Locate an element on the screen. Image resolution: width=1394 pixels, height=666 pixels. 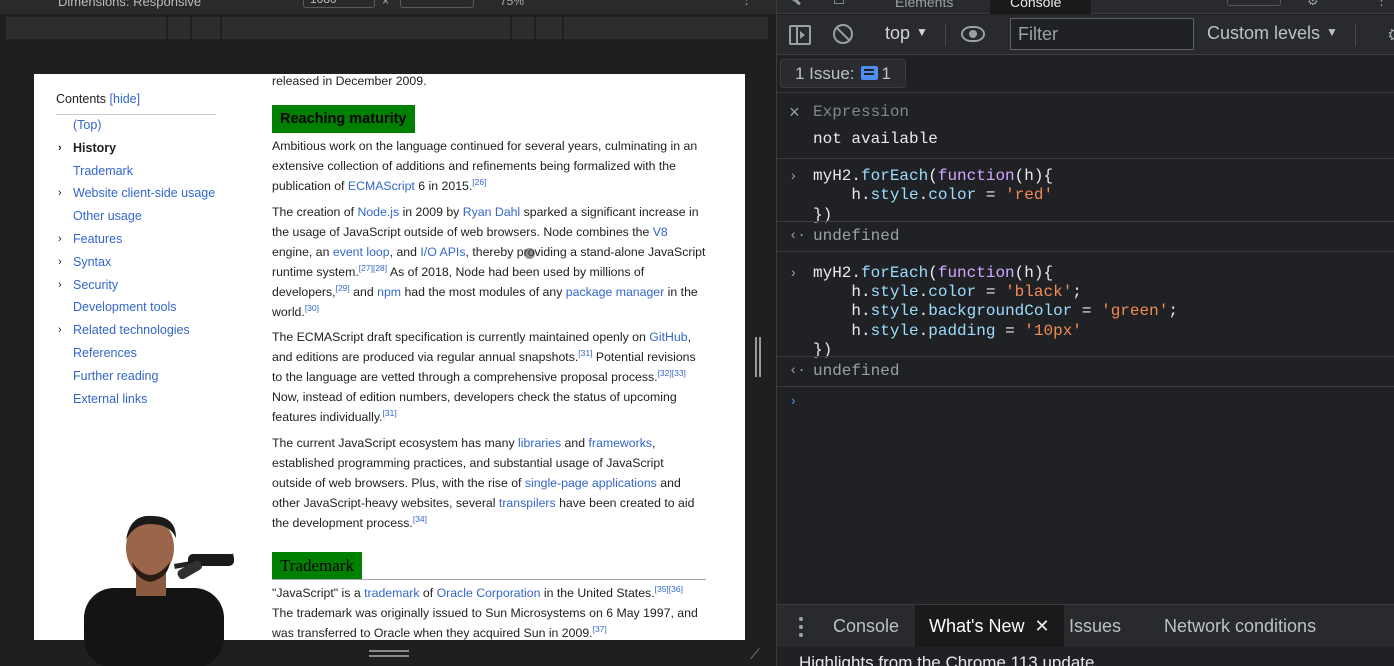
ref-34: [34] is located at coordinates (420, 519).